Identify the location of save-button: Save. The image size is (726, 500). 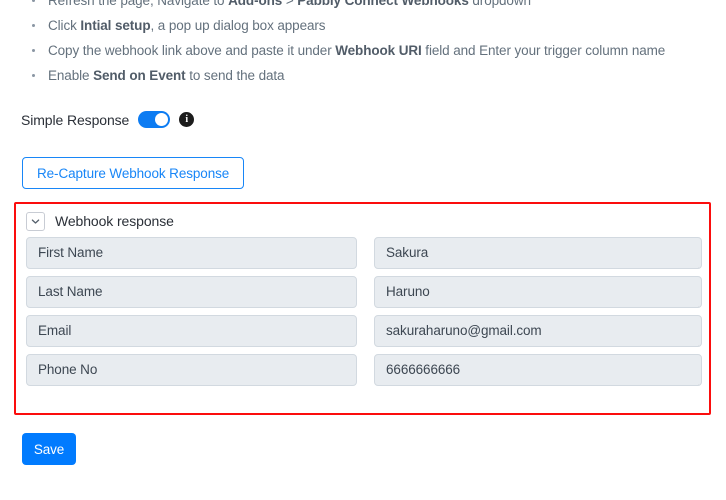
(49, 449).